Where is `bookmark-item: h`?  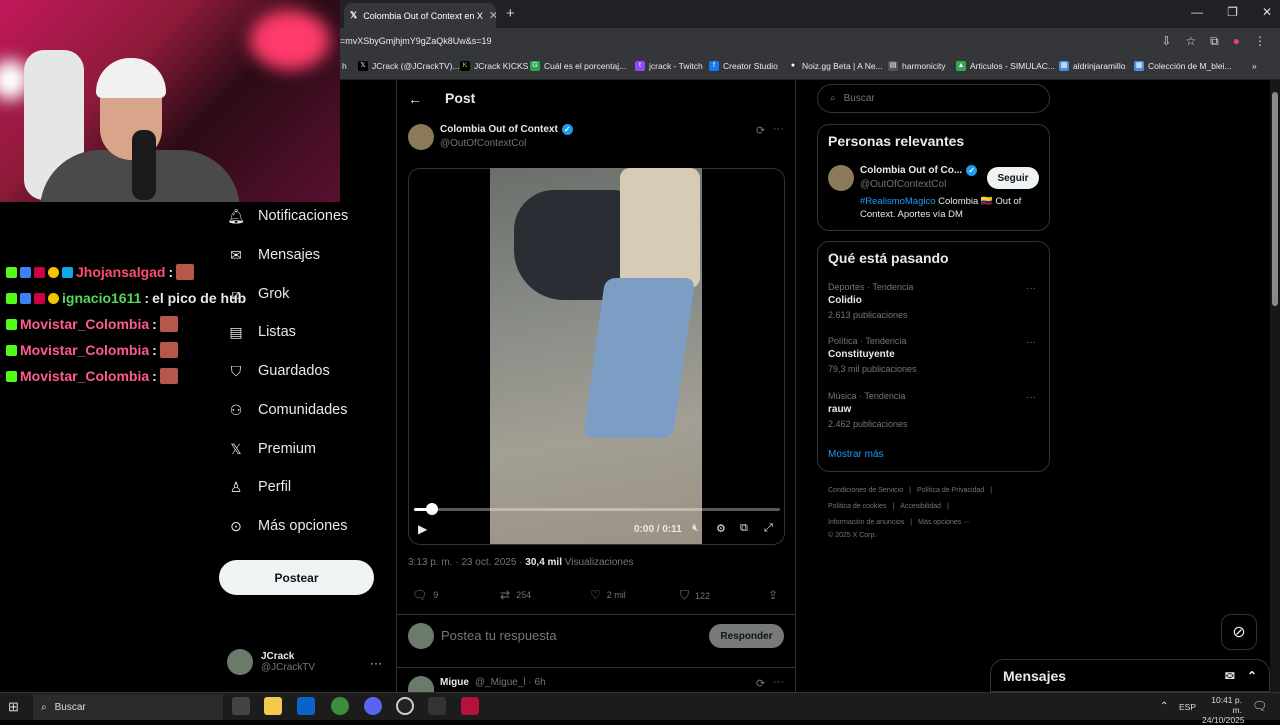
bookmark-item: h is located at coordinates (344, 66).